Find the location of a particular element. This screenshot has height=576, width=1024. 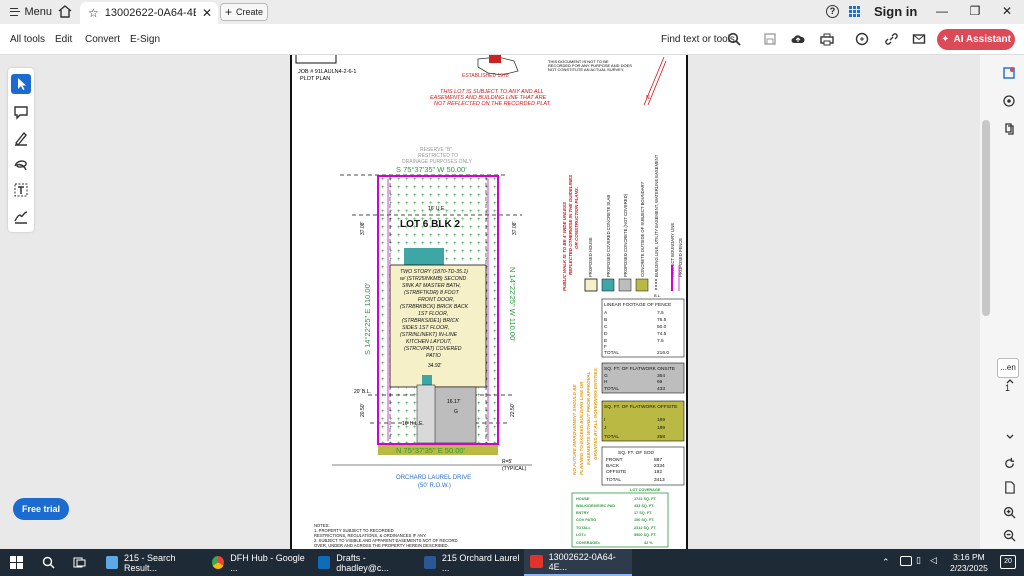

tray-chevron-icon: ⌃ is located at coordinates (886, 562).